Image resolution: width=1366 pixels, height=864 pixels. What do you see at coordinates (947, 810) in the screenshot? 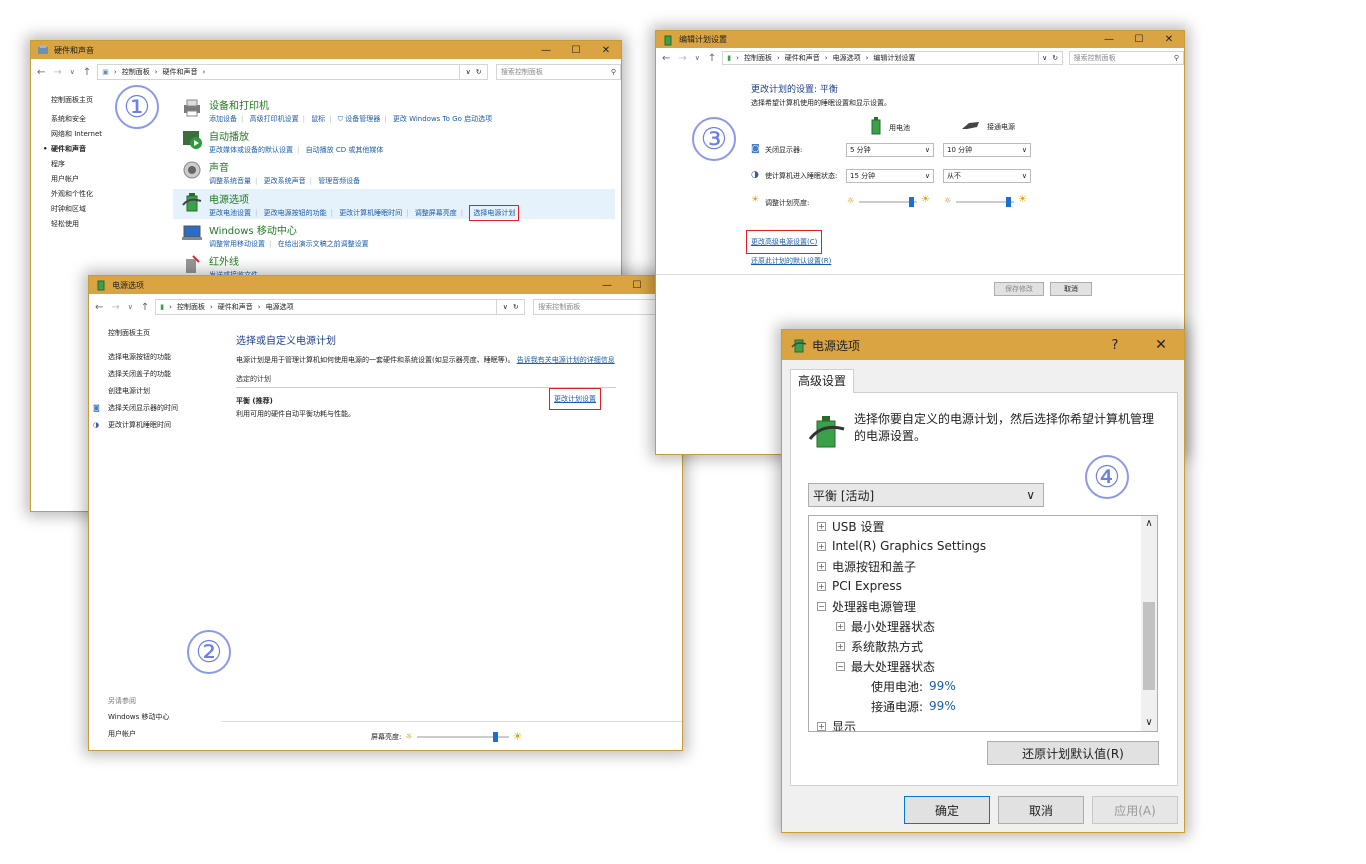
I see `ok-button: 确定` at bounding box center [947, 810].